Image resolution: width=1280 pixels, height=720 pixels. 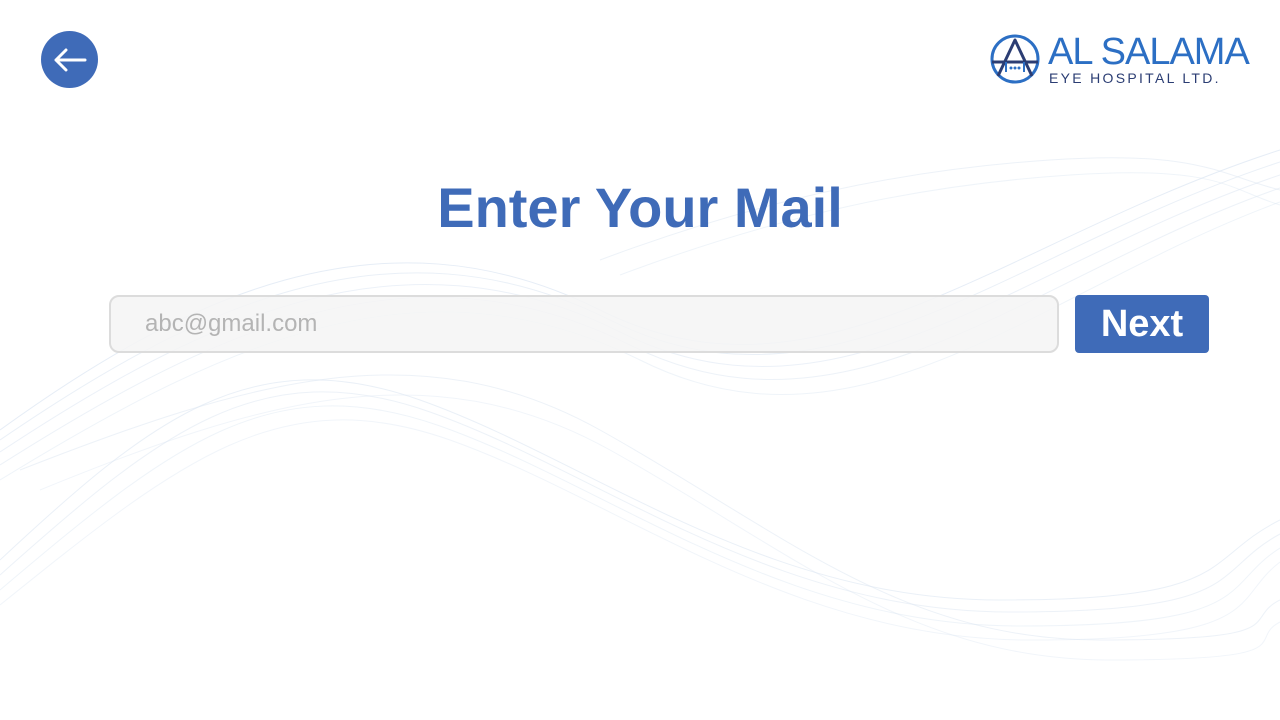 What do you see at coordinates (640, 207) in the screenshot?
I see `page-title: Enter Your Mail` at bounding box center [640, 207].